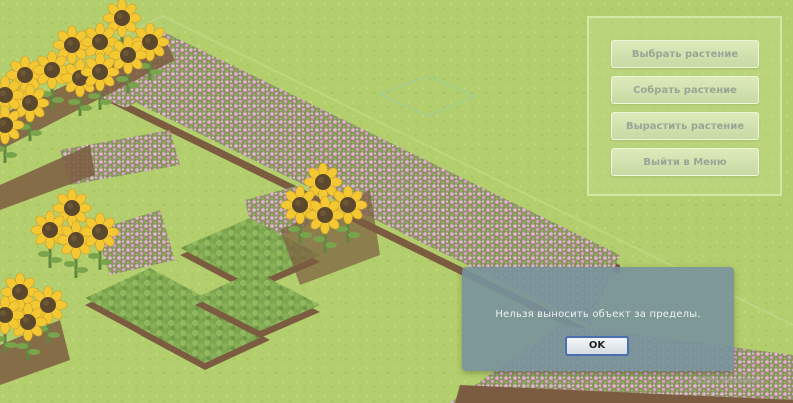  What do you see at coordinates (685, 54) in the screenshot?
I see `select-plant-button: Выбрать растение` at bounding box center [685, 54].